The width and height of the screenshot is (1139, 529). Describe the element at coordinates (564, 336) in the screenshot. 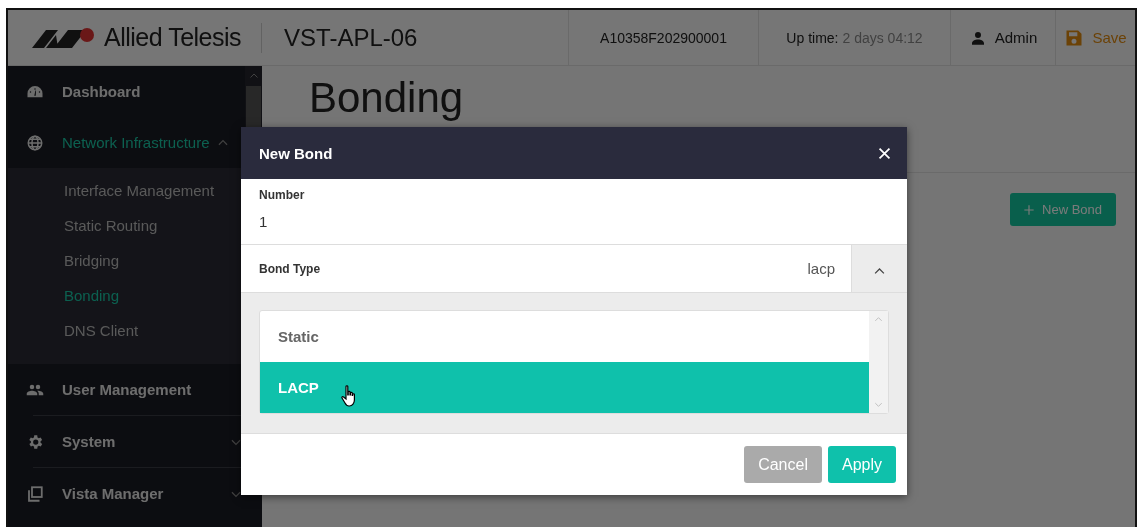

I see `option-item: Static` at that location.